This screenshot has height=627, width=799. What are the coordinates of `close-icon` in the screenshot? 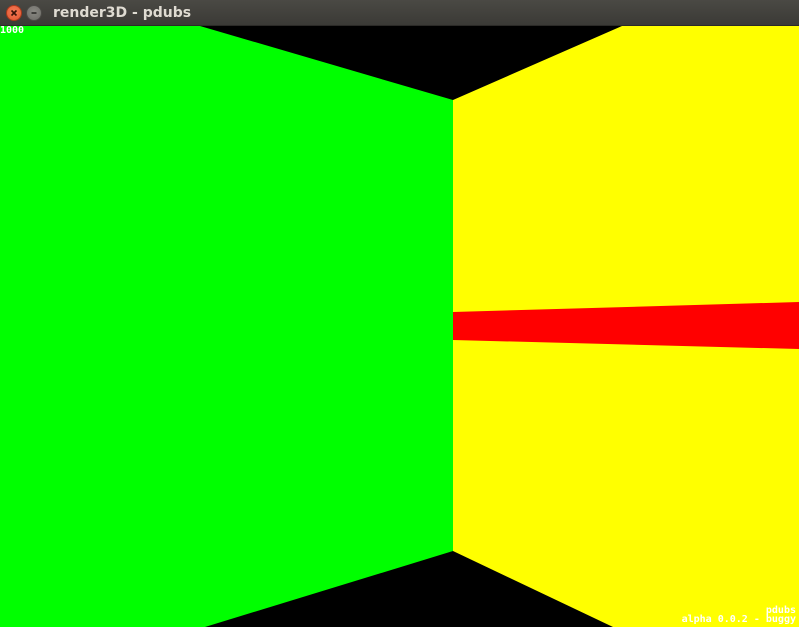 It's located at (14, 13).